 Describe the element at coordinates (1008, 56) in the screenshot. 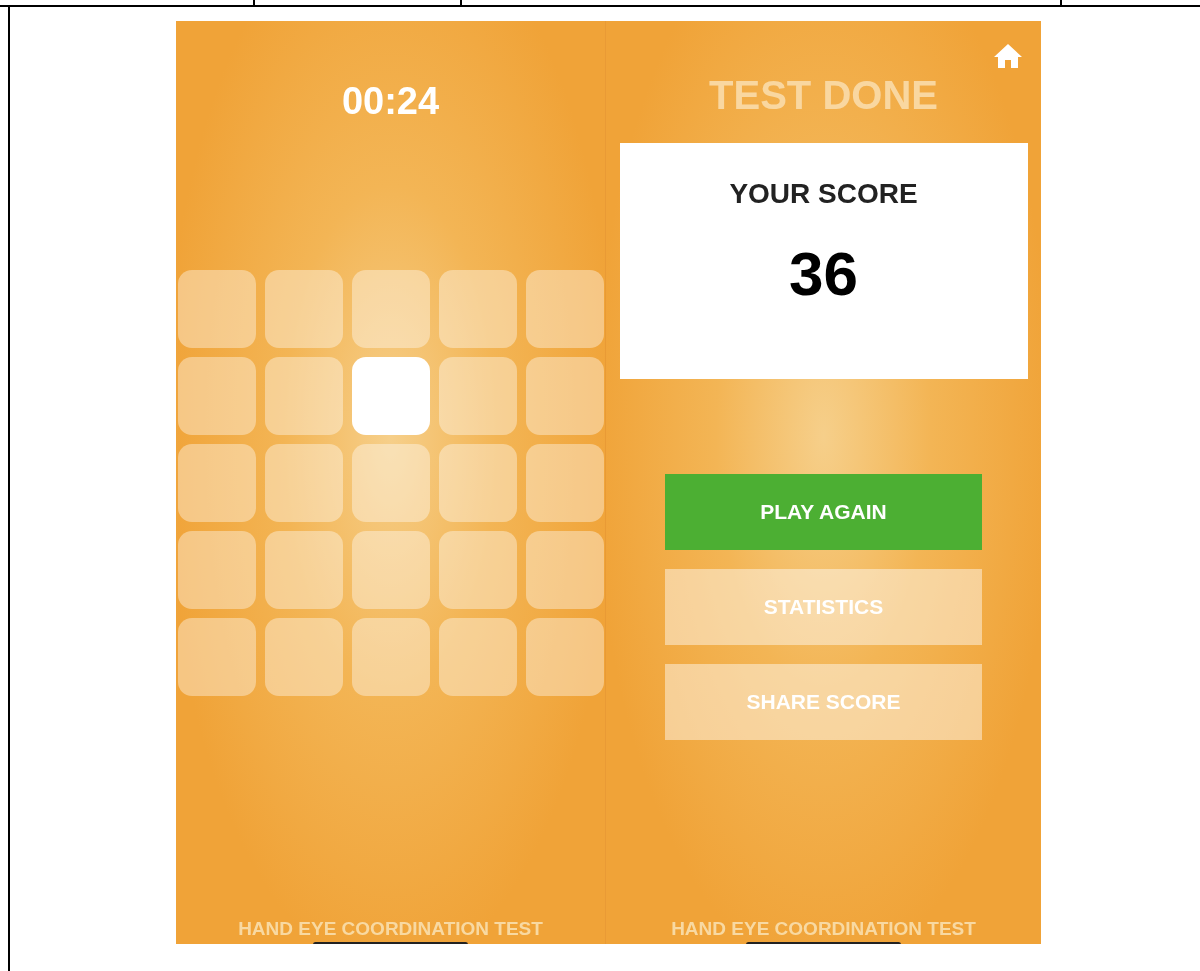

I see `home-icon` at that location.